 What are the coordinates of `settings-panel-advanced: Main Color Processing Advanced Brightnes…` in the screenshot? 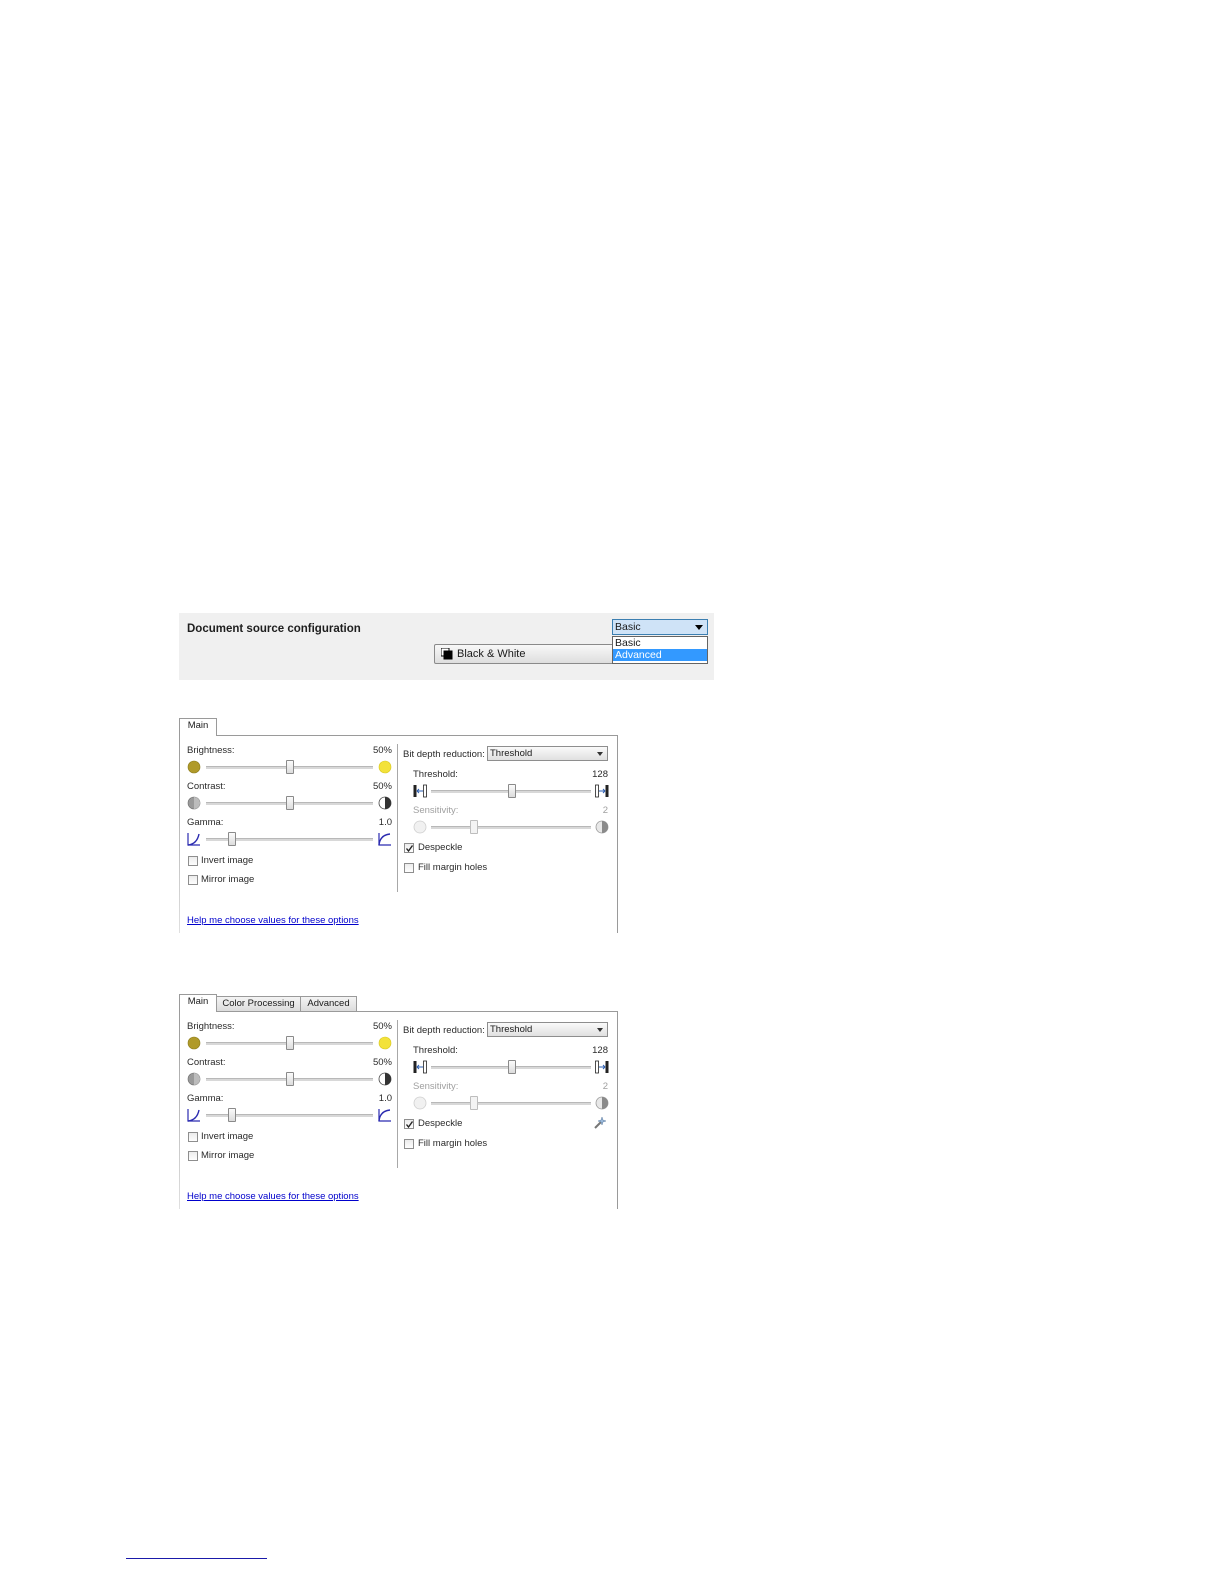 It's located at (399, 1101).